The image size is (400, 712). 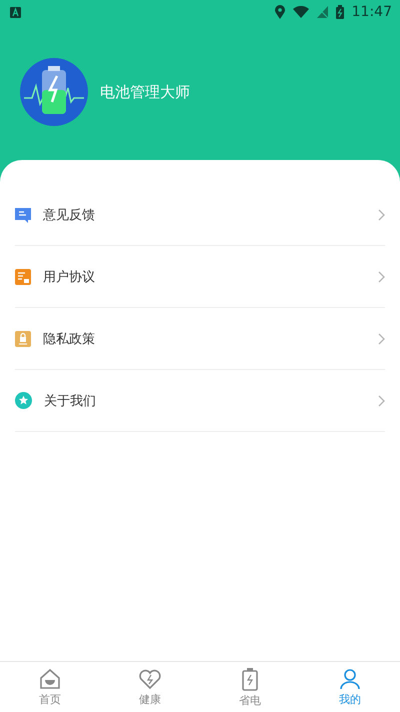 I want to click on wifi-icon, so click(x=300, y=12).